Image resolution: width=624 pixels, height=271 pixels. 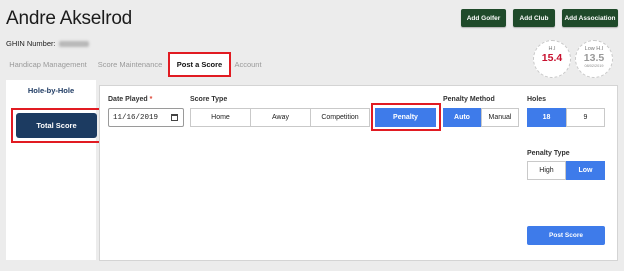 I want to click on ghin-redacted, so click(x=73, y=44).